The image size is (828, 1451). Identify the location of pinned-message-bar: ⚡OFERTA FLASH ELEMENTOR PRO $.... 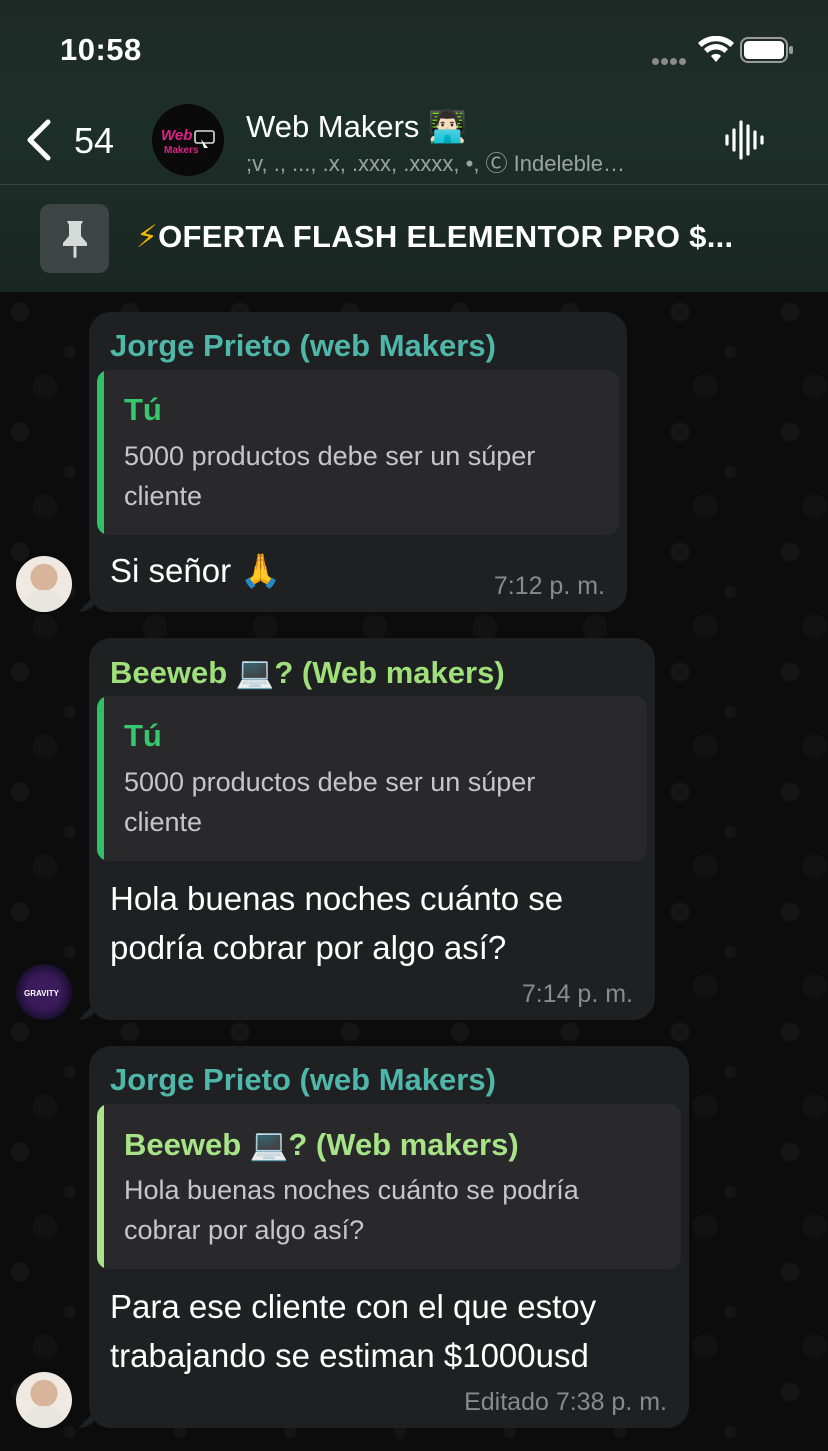
(414, 238).